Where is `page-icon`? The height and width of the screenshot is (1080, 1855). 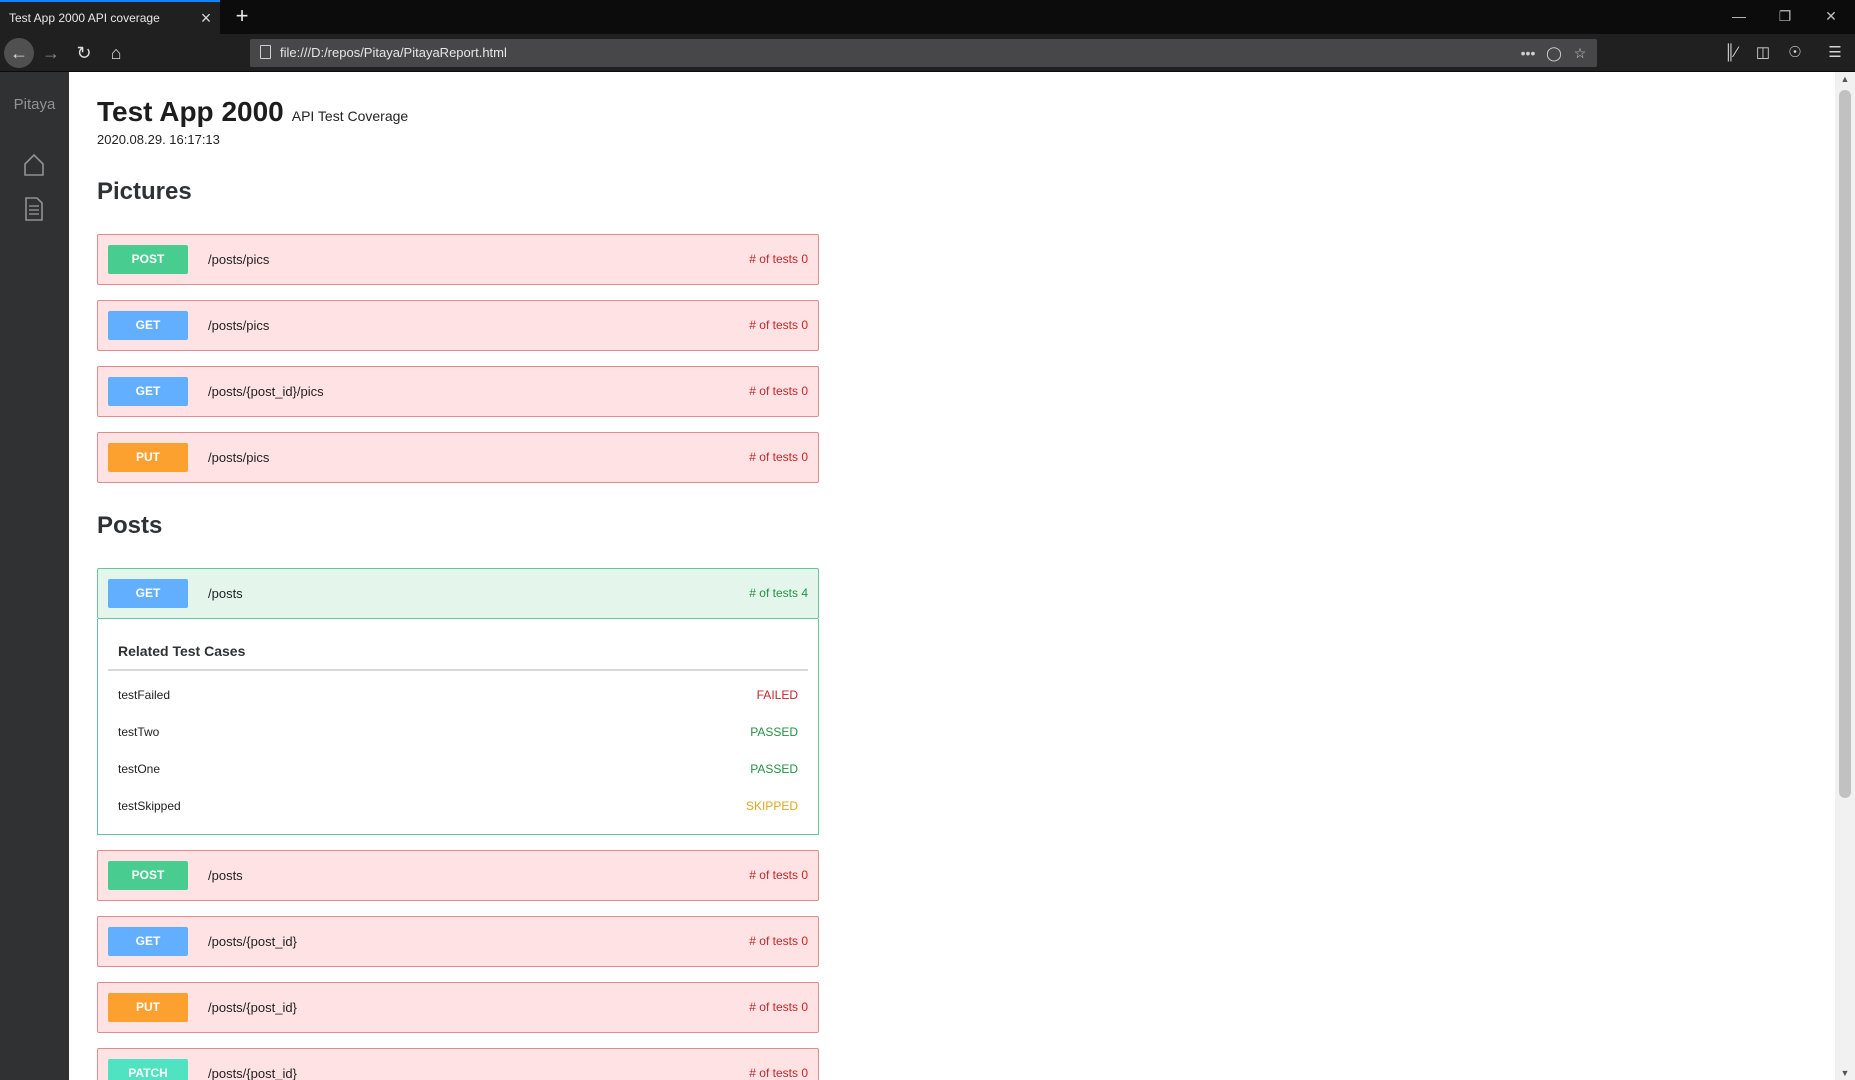
page-icon is located at coordinates (265, 52).